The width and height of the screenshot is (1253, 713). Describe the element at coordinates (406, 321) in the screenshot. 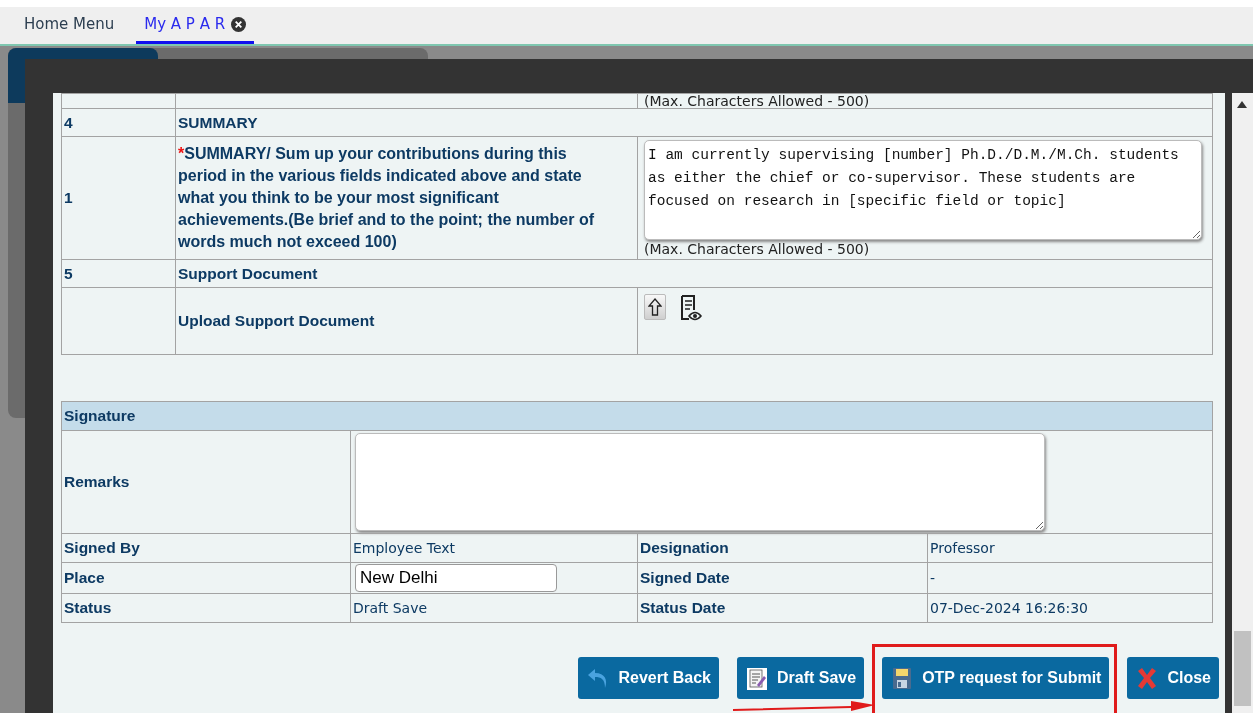

I see `field-label: Upload Support Document` at that location.